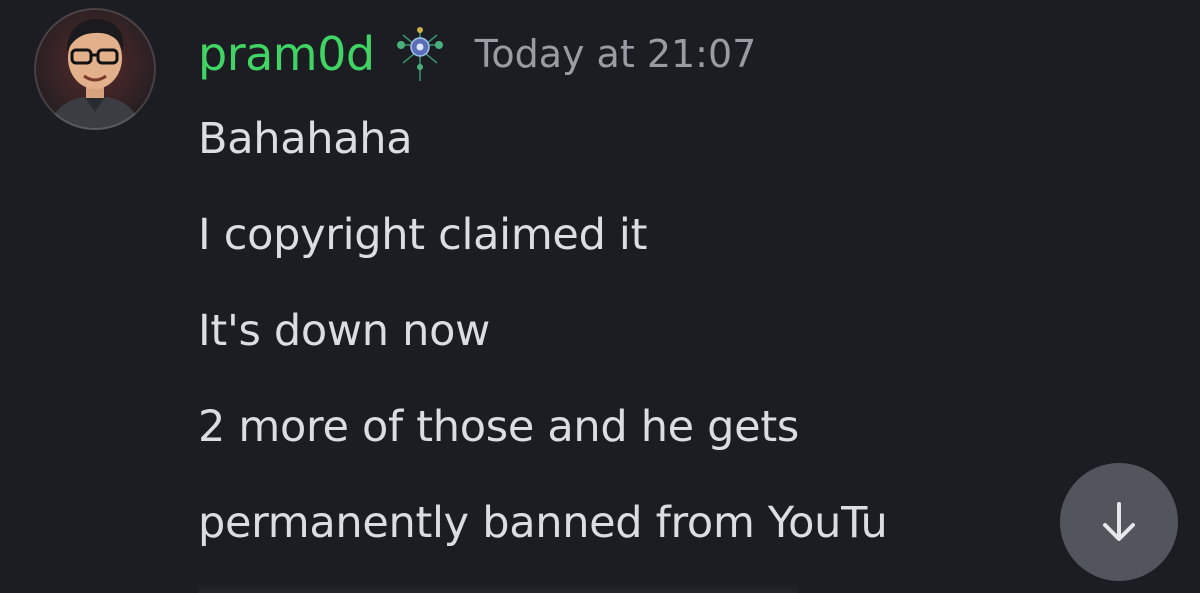  I want to click on arrow-down-icon, so click(1119, 521).